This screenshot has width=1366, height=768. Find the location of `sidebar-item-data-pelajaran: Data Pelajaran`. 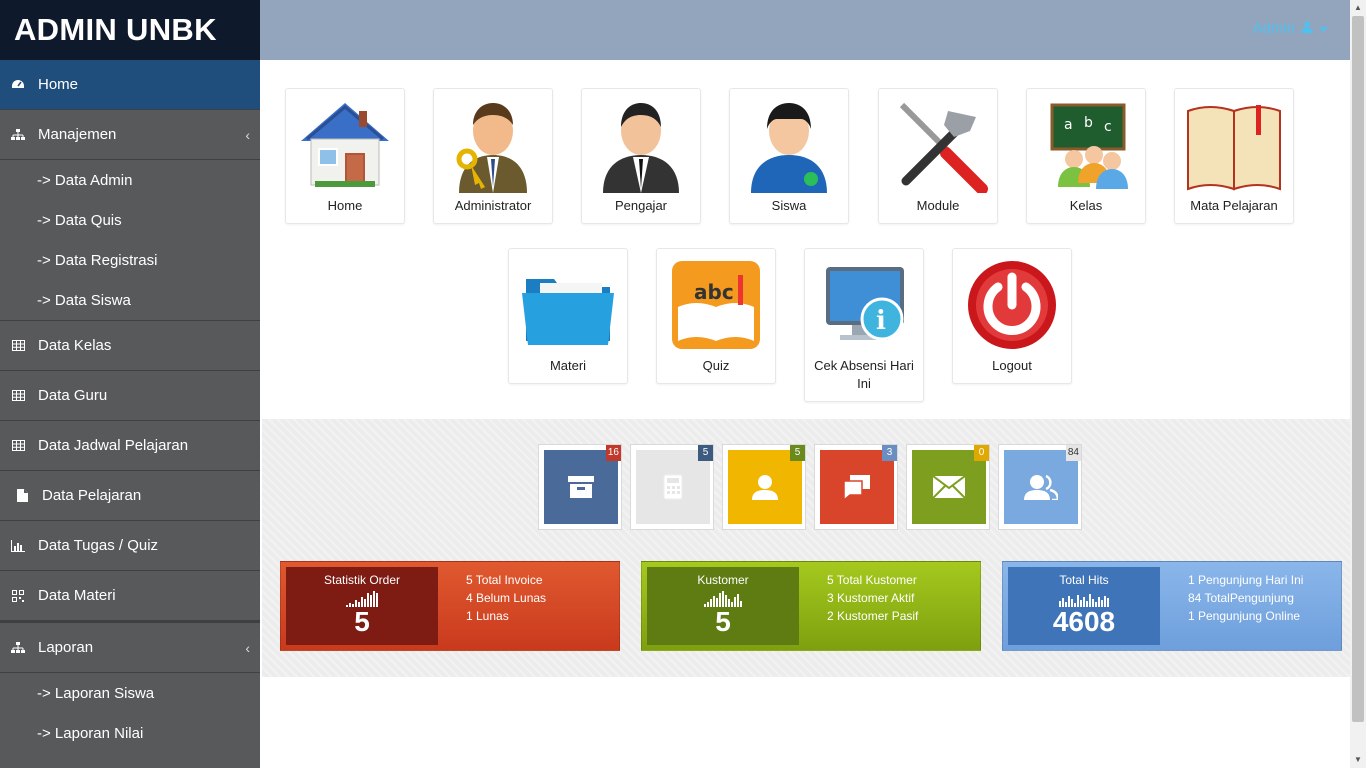

sidebar-item-data-pelajaran: Data Pelajaran is located at coordinates (130, 496).